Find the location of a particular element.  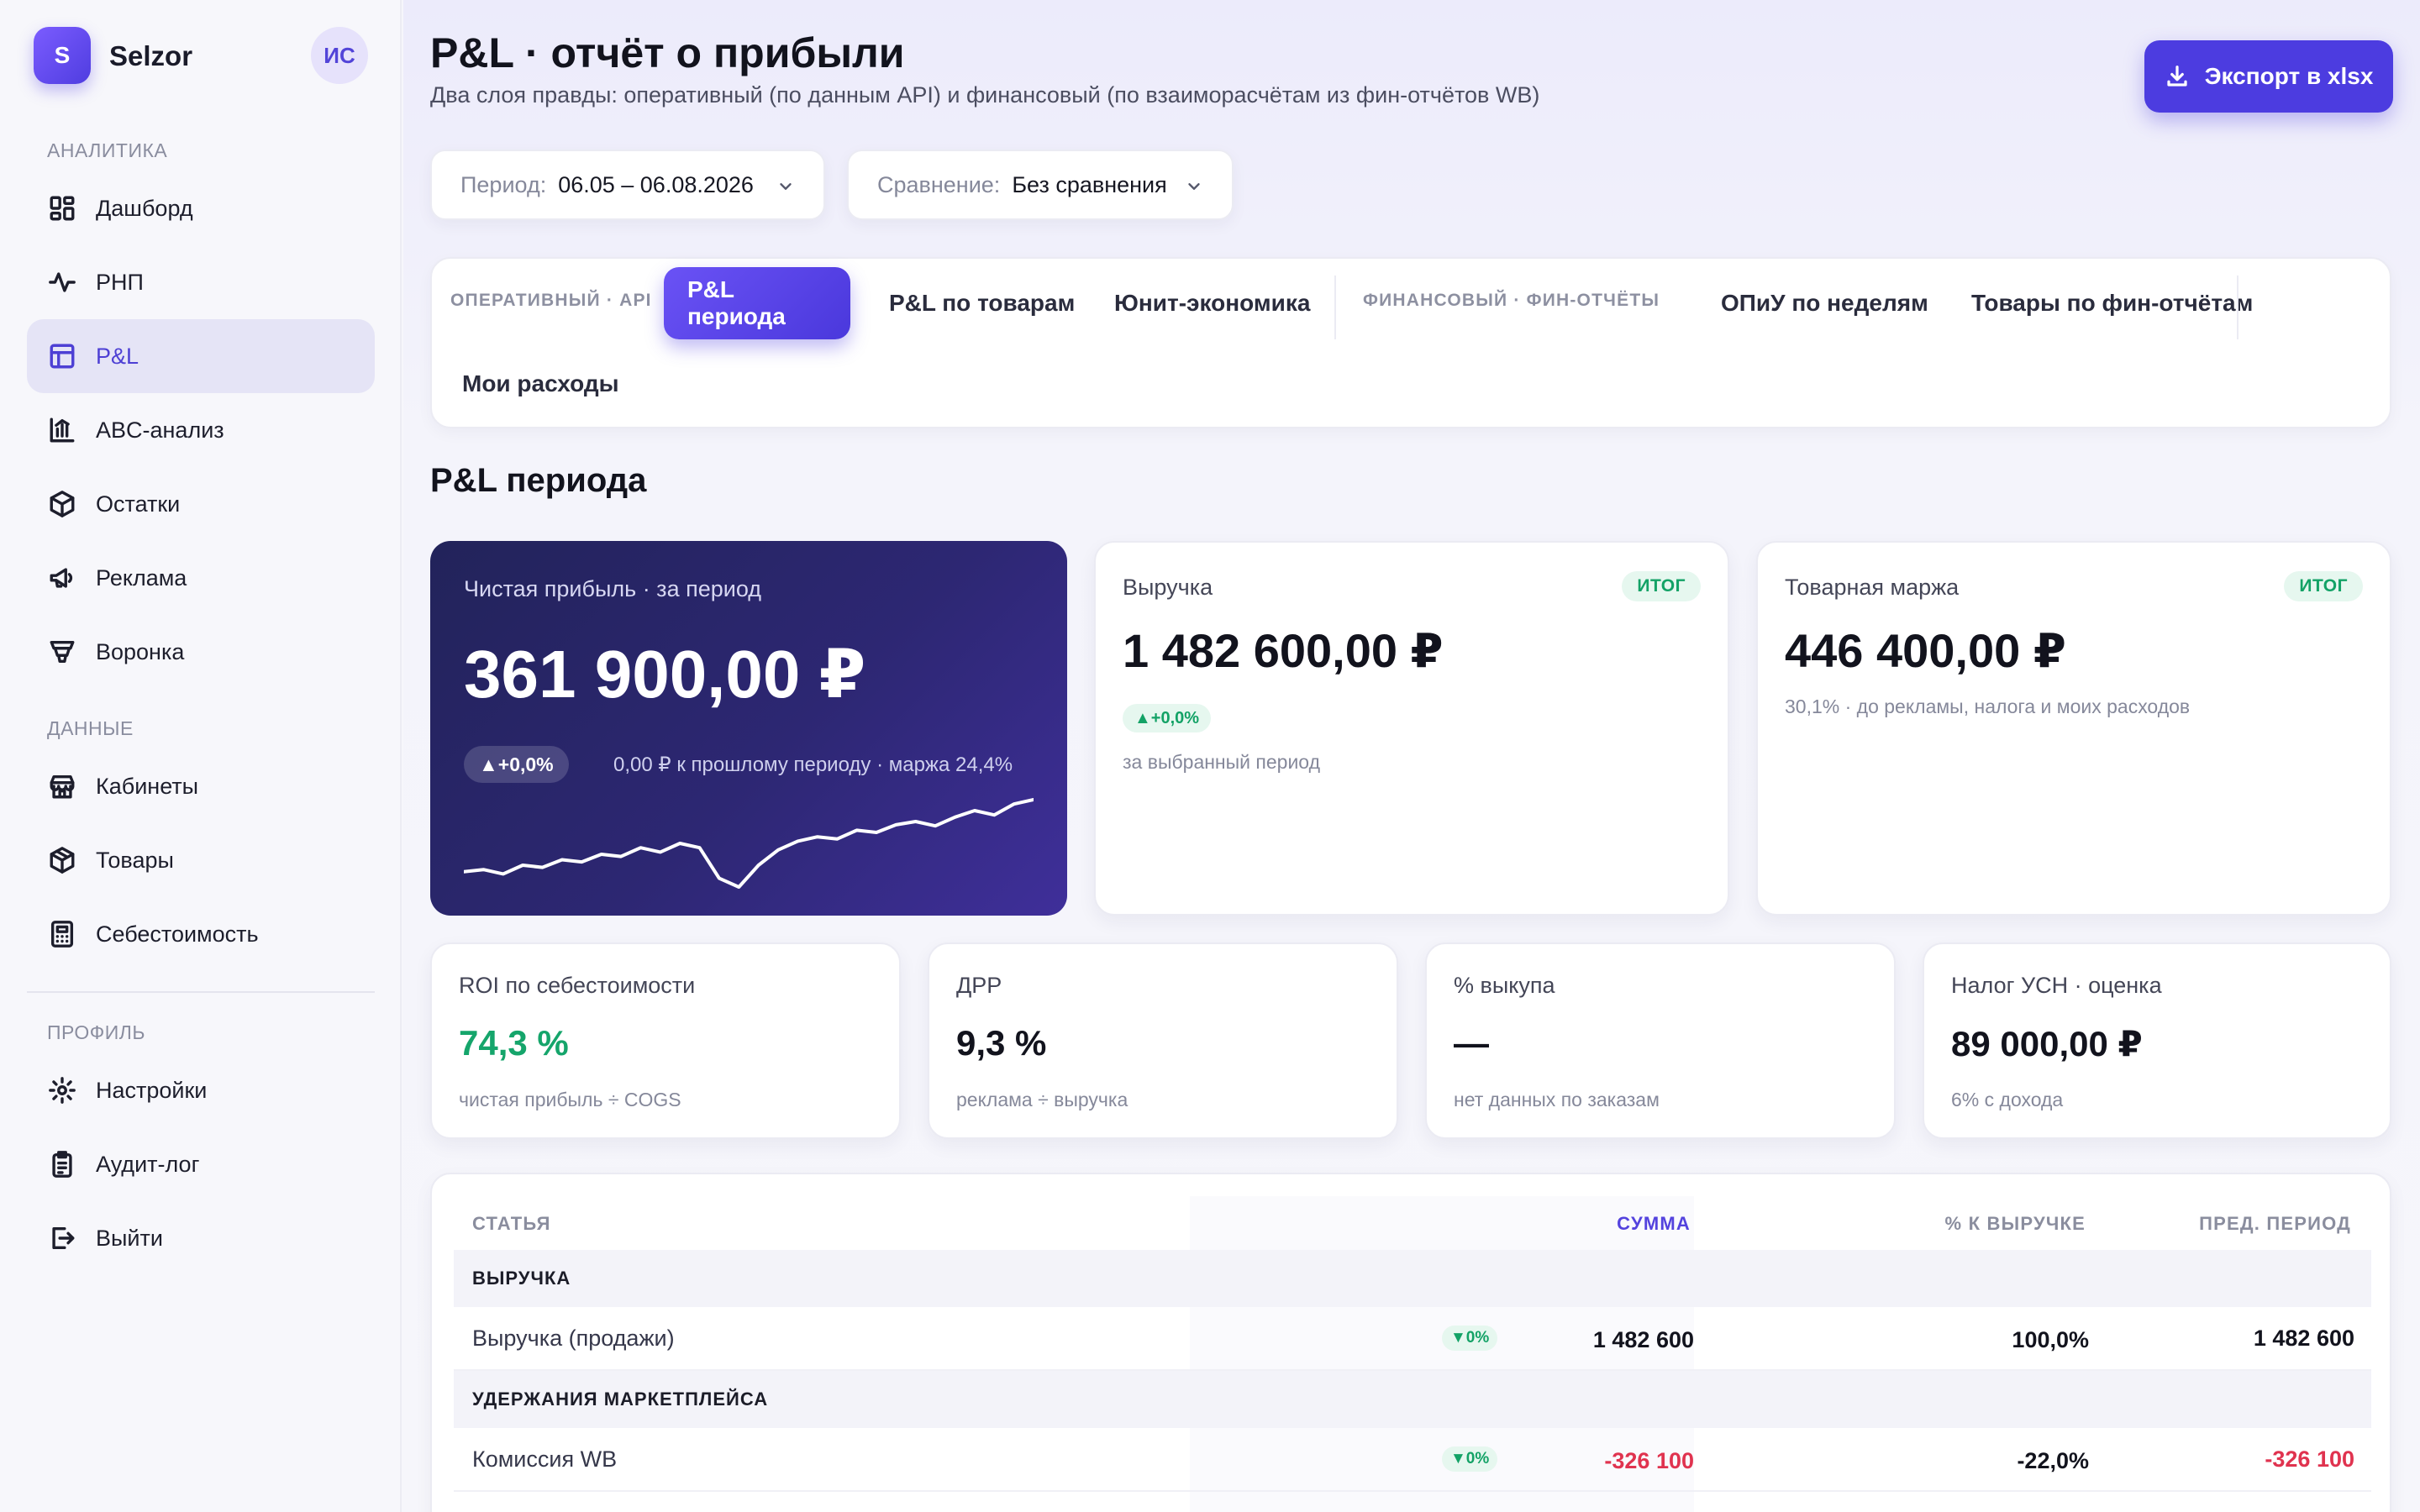

revenue-badge: ИТОГ is located at coordinates (1661, 586).